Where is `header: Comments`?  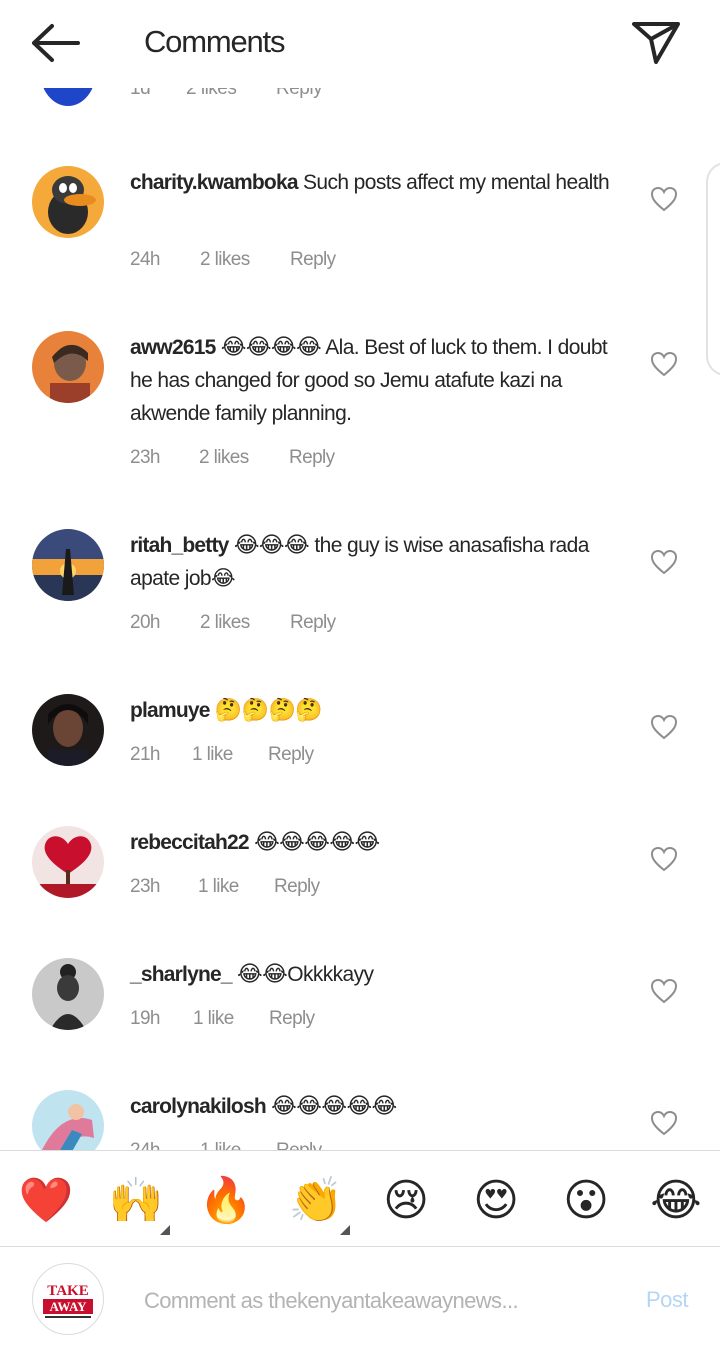
header: Comments is located at coordinates (360, 44).